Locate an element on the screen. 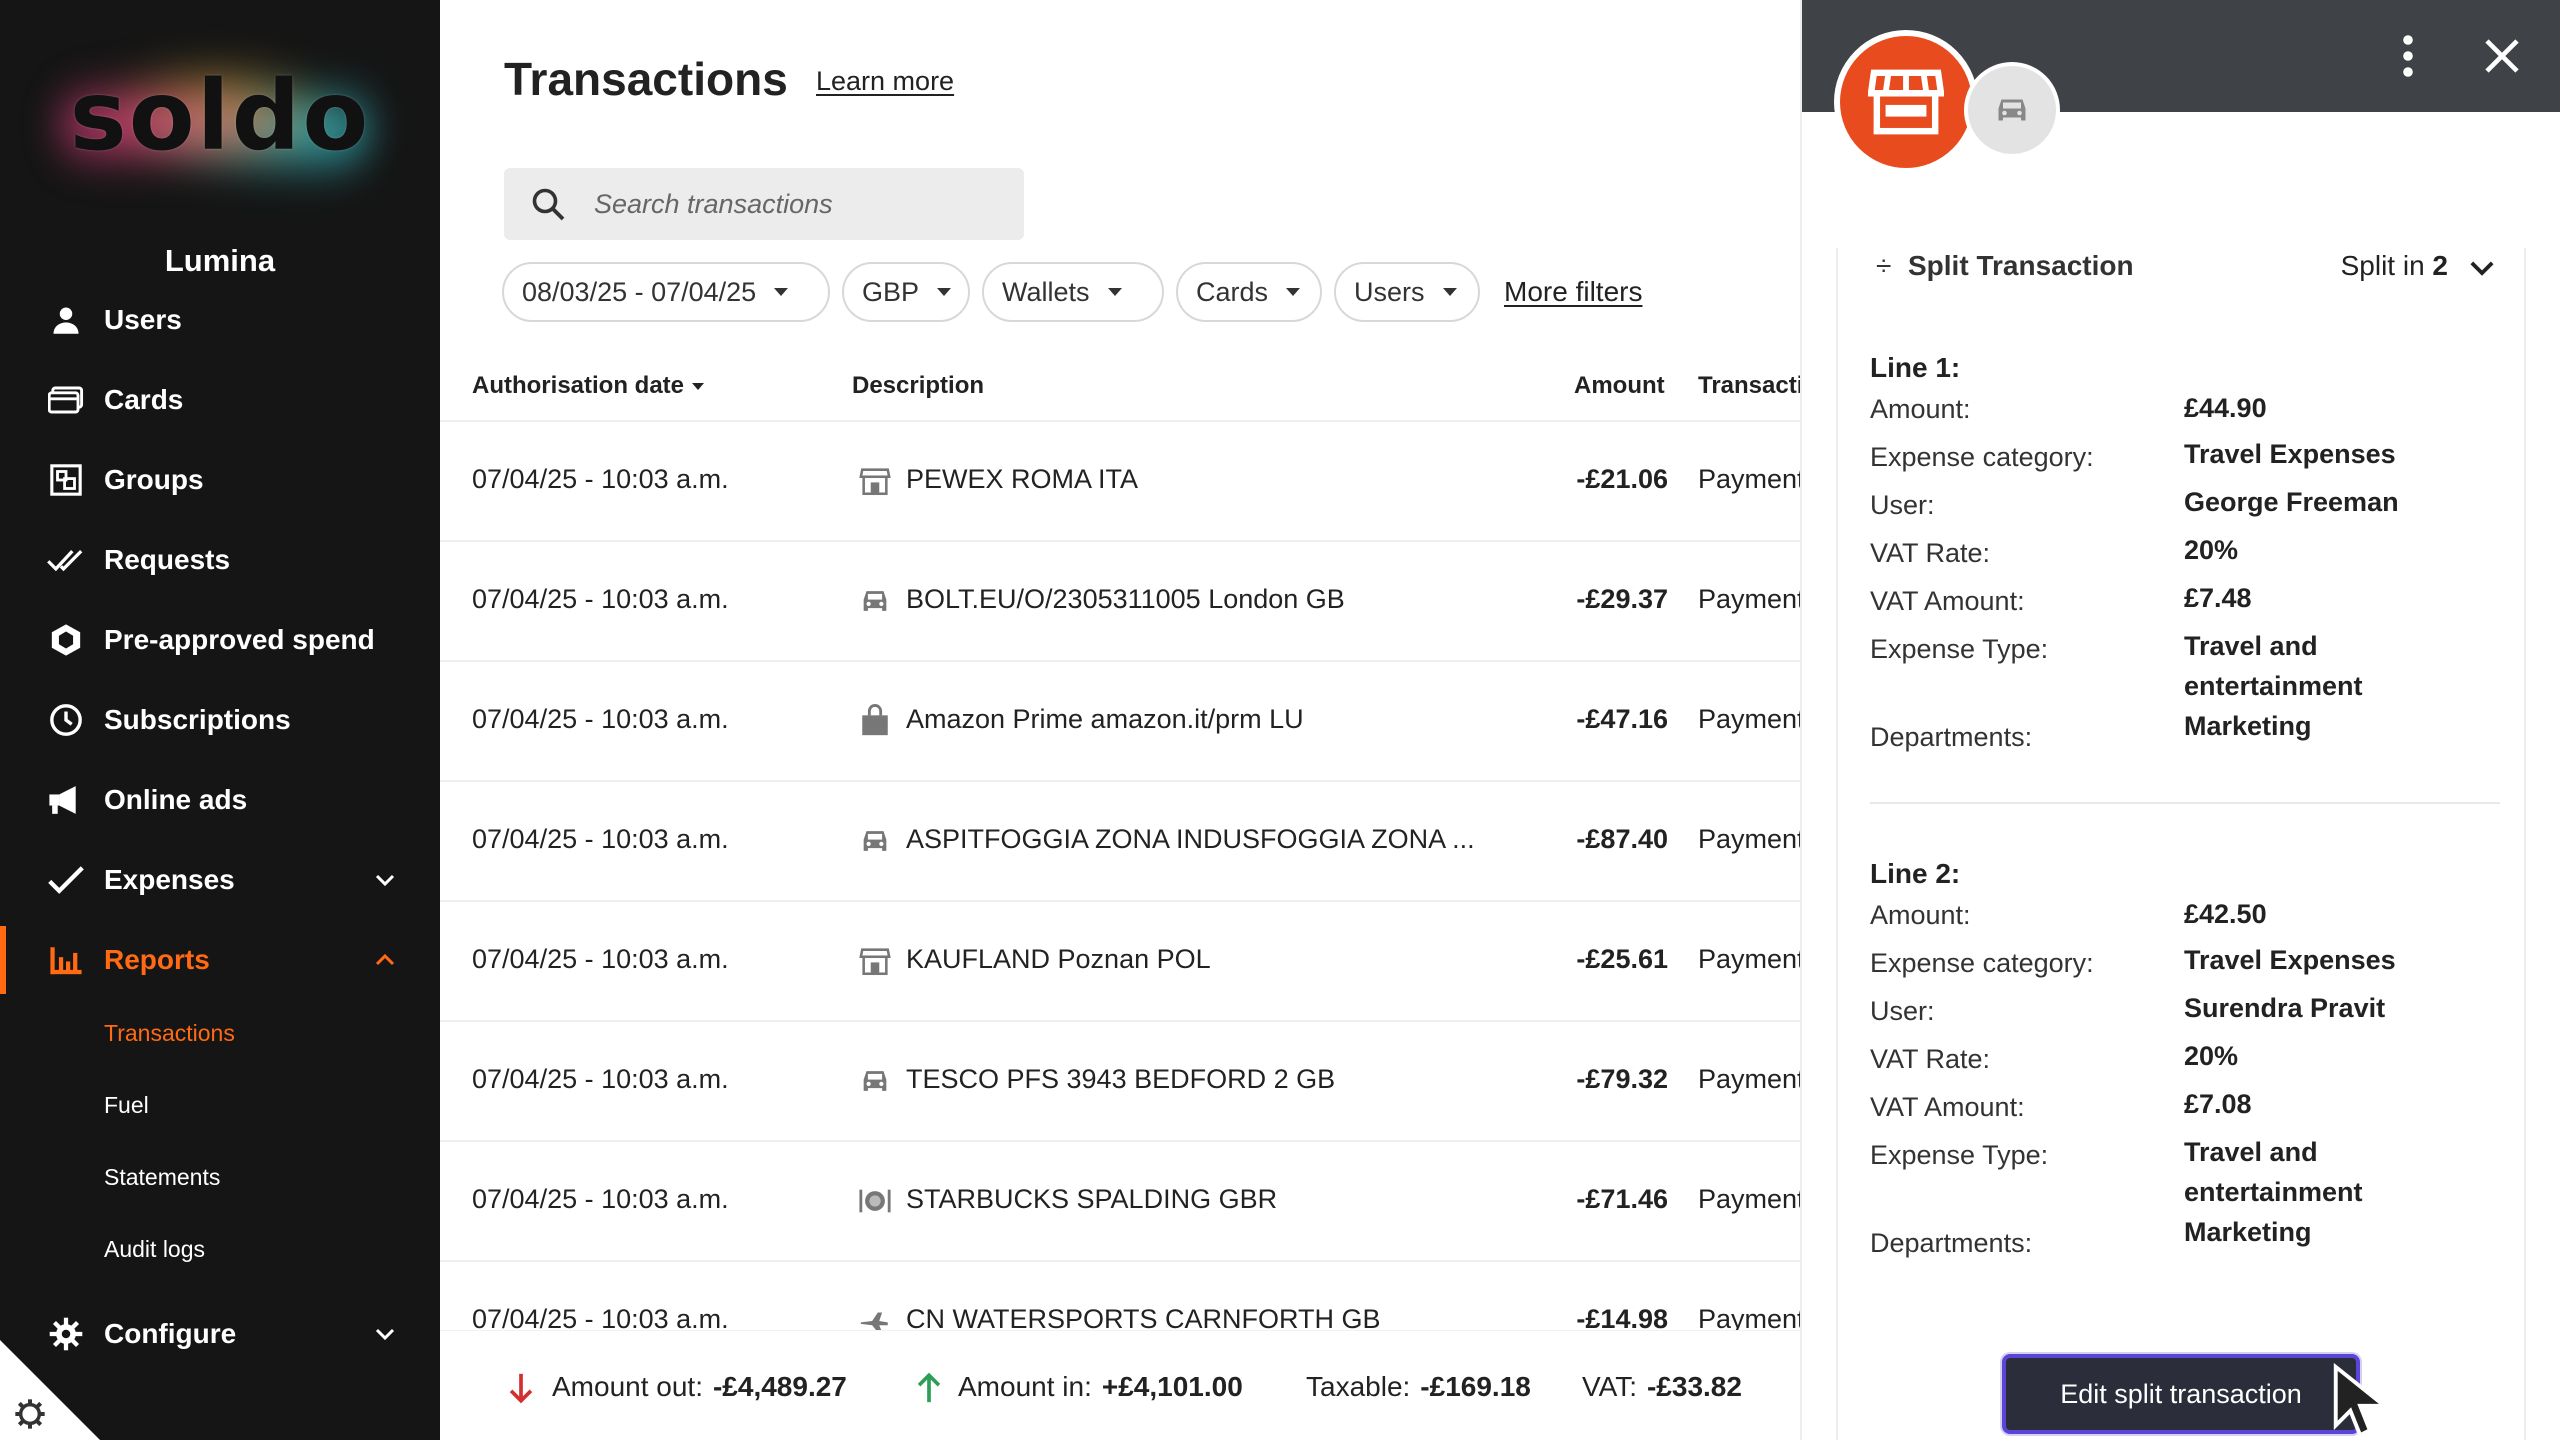 The image size is (2560, 1440). row-amount: -£79.32 is located at coordinates (1622, 1079).